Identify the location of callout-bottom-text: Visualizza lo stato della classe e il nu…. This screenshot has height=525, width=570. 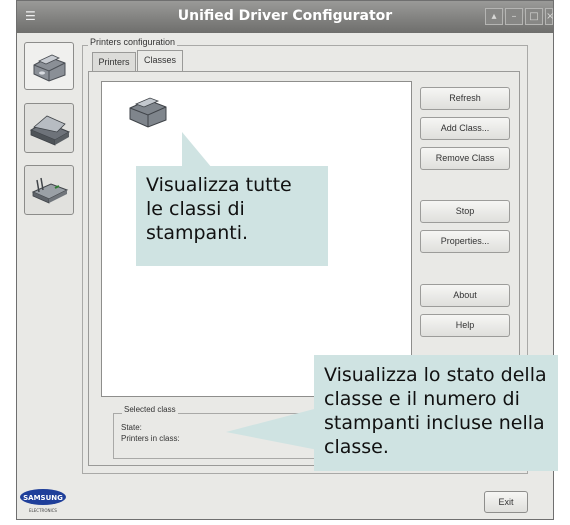
(435, 411).